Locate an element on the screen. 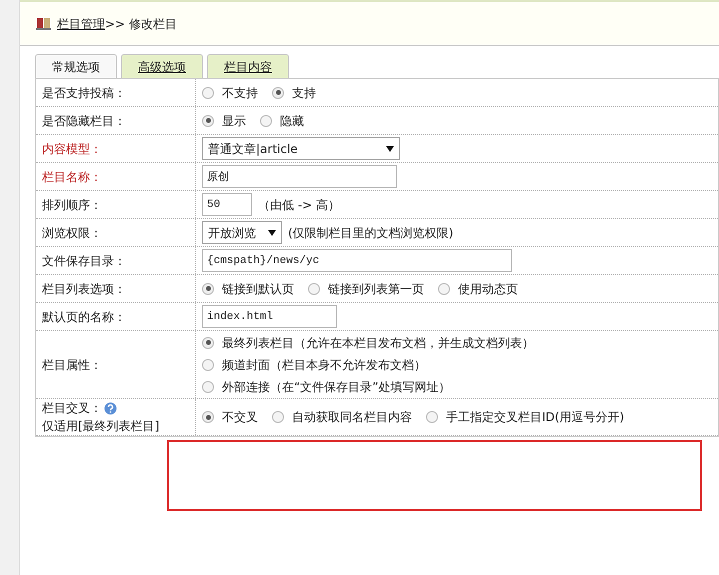 Image resolution: width=719 pixels, height=575 pixels. radio-option: 使用动态页 is located at coordinates (478, 289).